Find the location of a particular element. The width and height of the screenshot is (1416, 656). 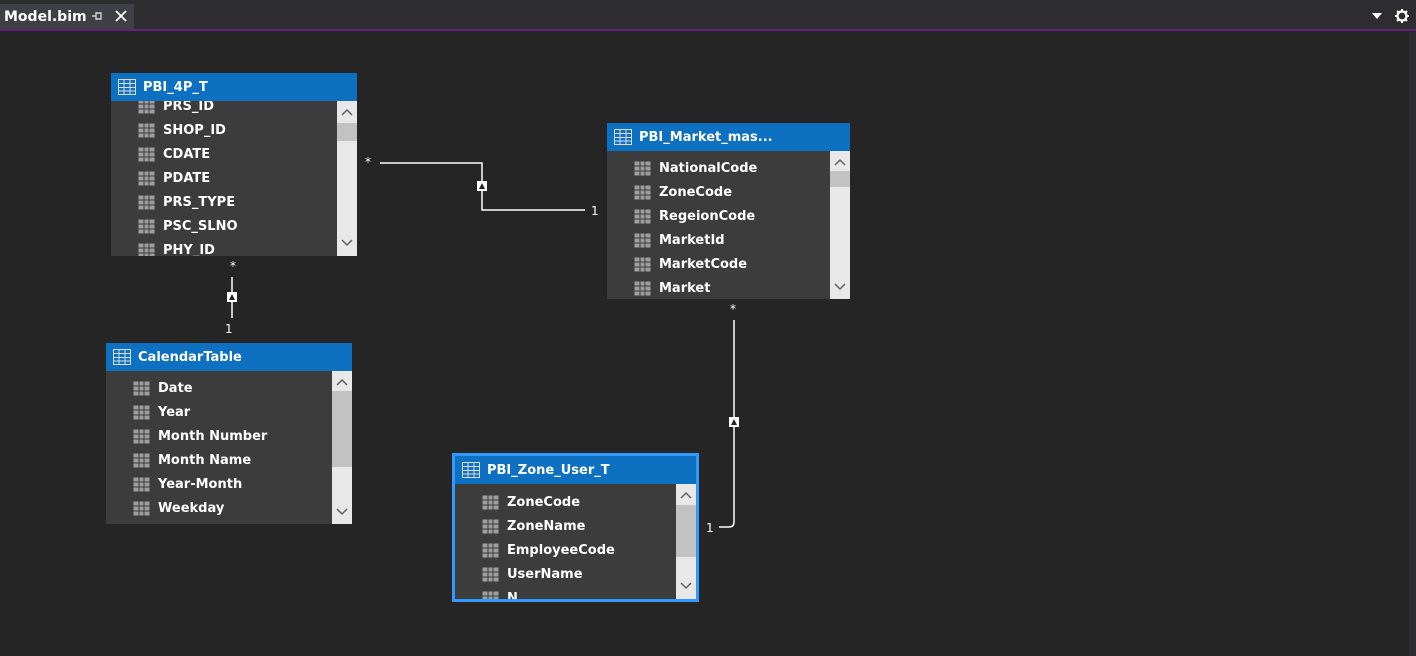

column-name: Market is located at coordinates (685, 288).